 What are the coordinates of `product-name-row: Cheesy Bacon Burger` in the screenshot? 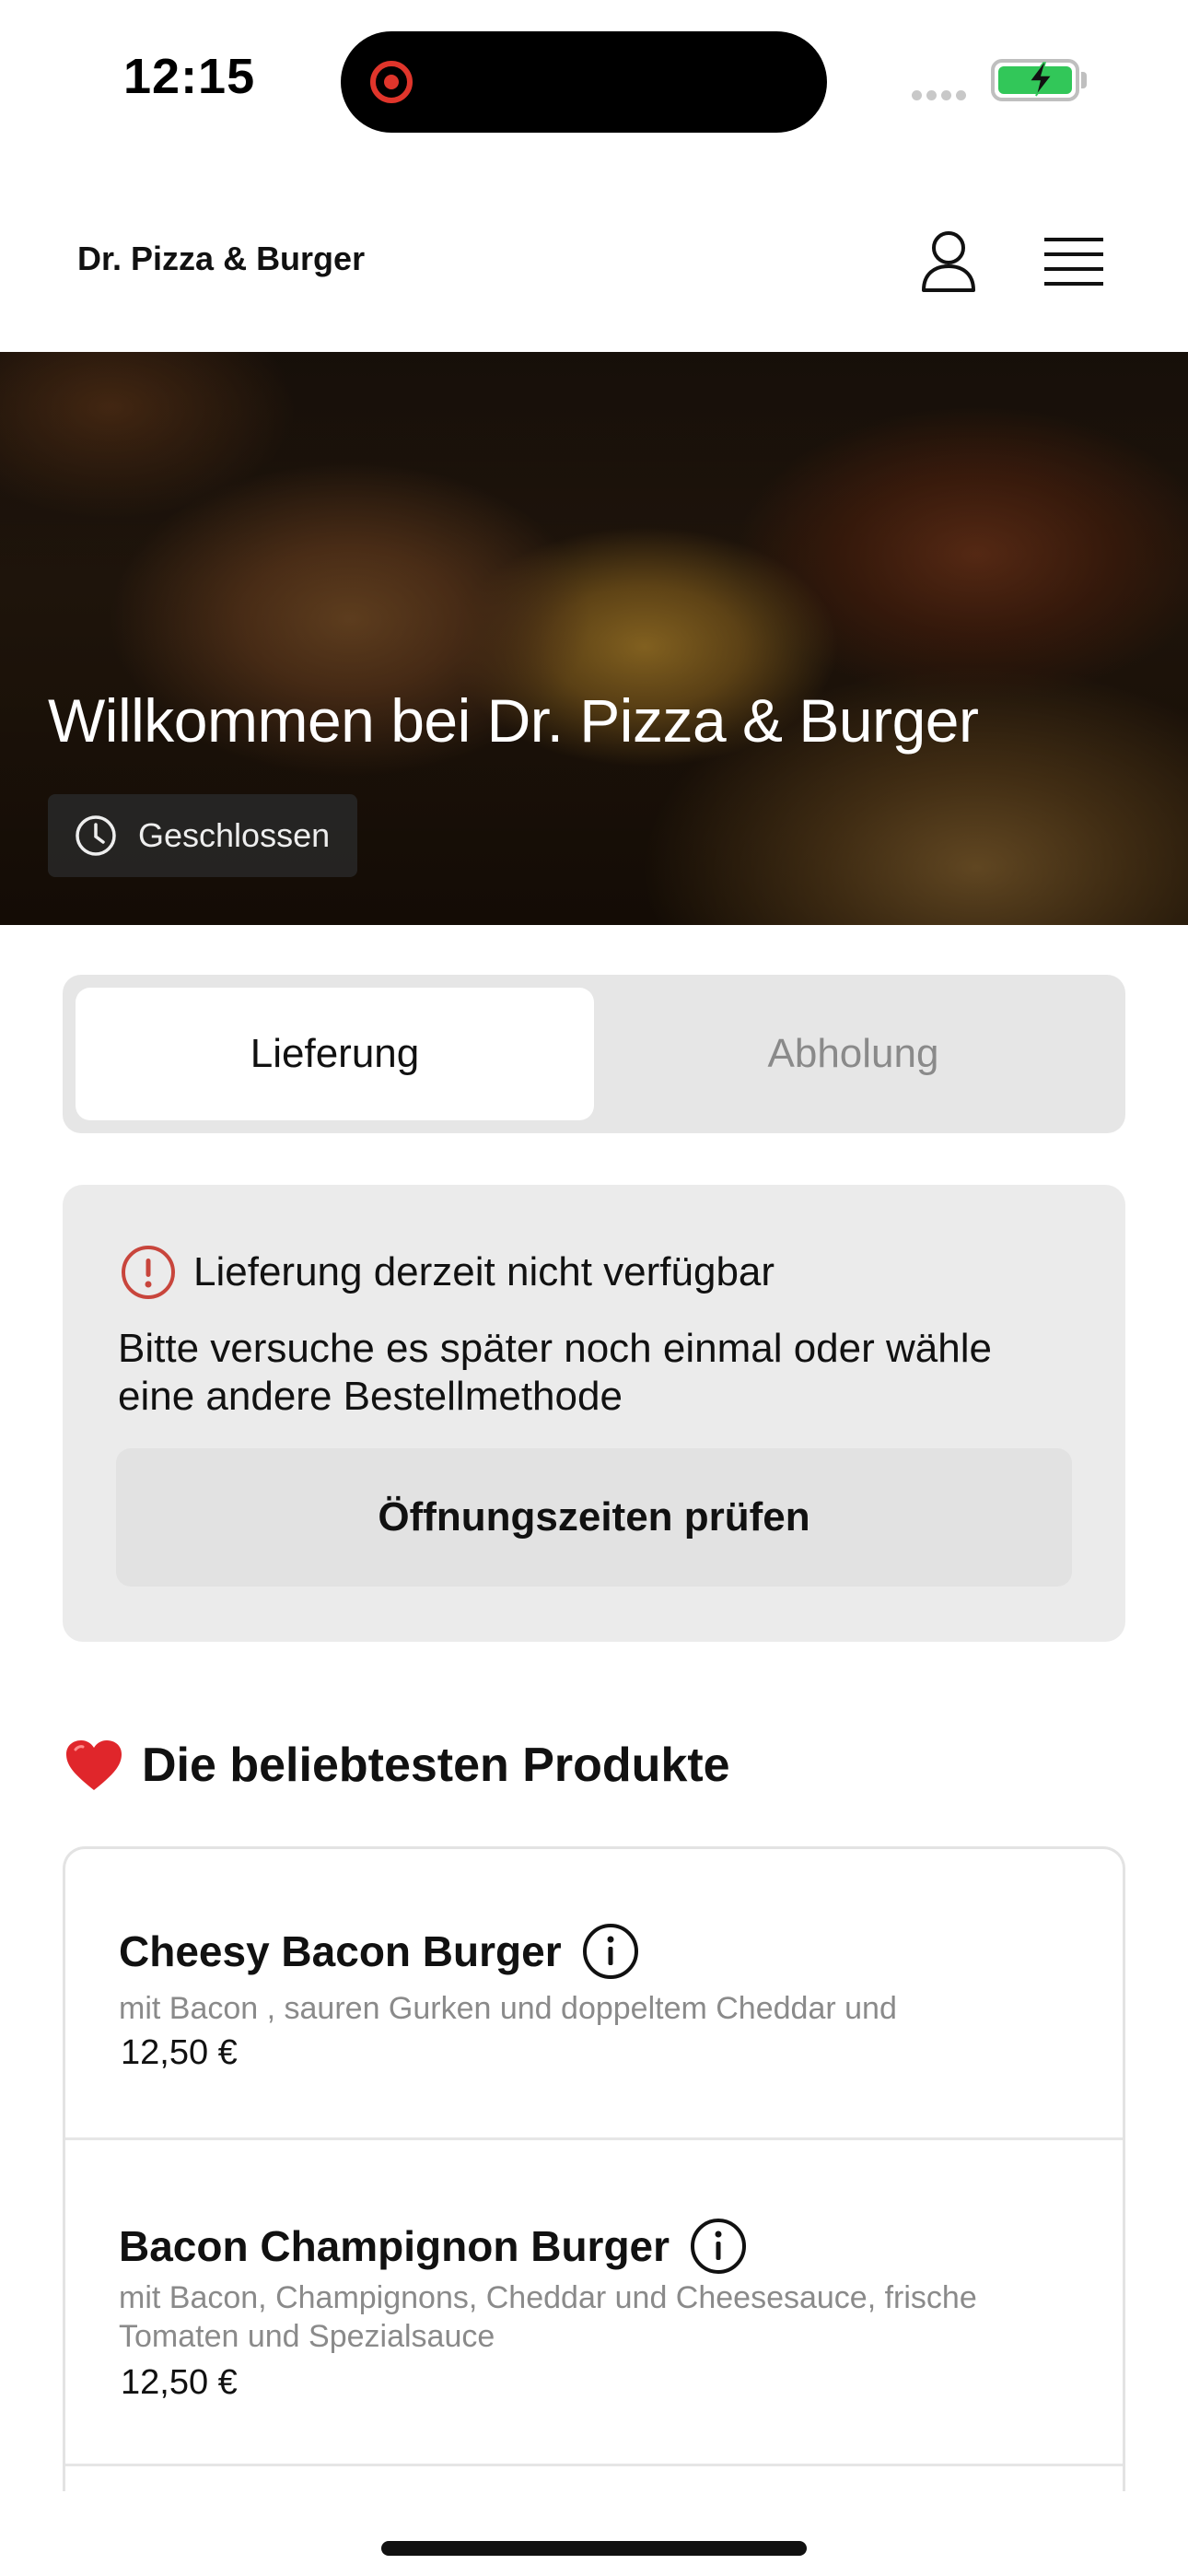 It's located at (379, 1951).